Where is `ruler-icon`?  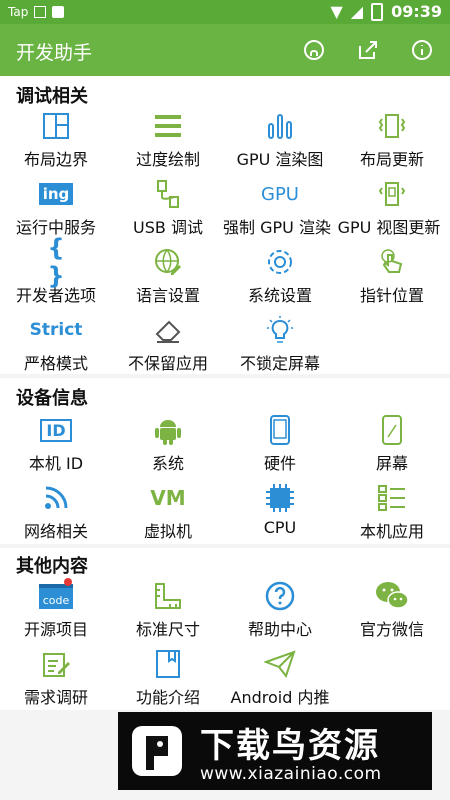 ruler-icon is located at coordinates (168, 596).